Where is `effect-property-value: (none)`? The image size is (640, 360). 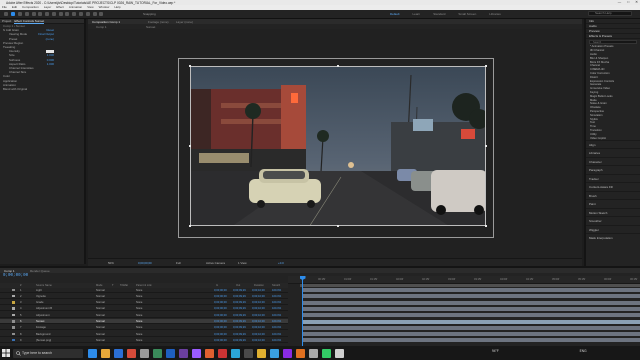 effect-property-value: (none) is located at coordinates (50, 39).